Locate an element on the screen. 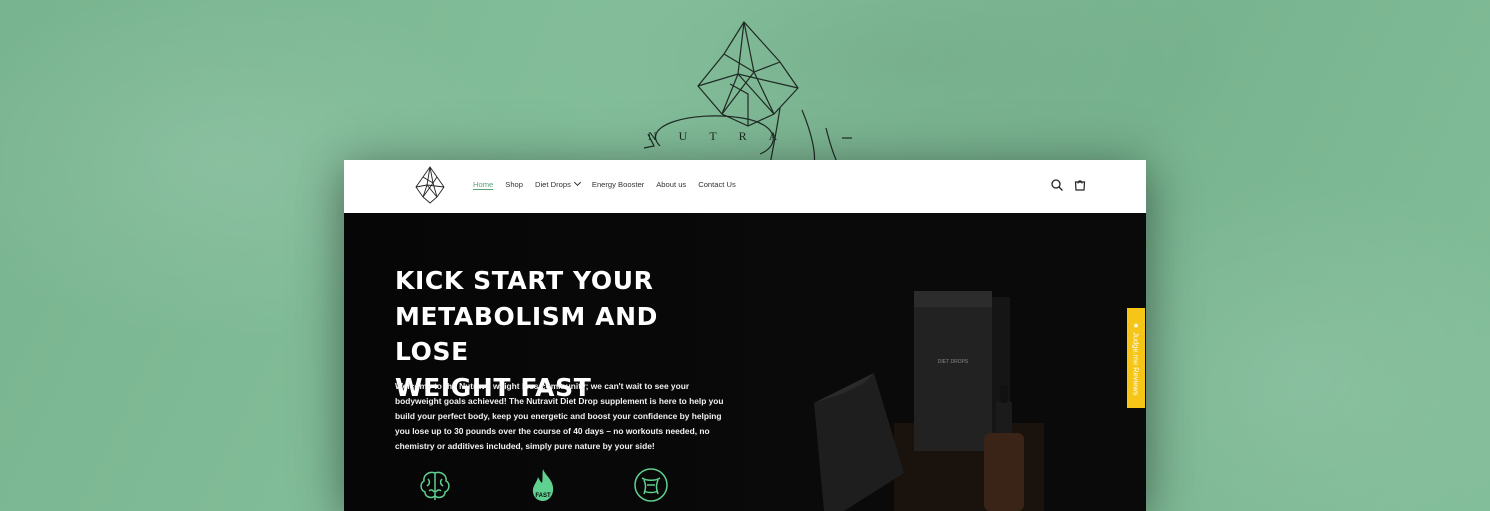  fast-flame-icon: FAST is located at coordinates (543, 485).